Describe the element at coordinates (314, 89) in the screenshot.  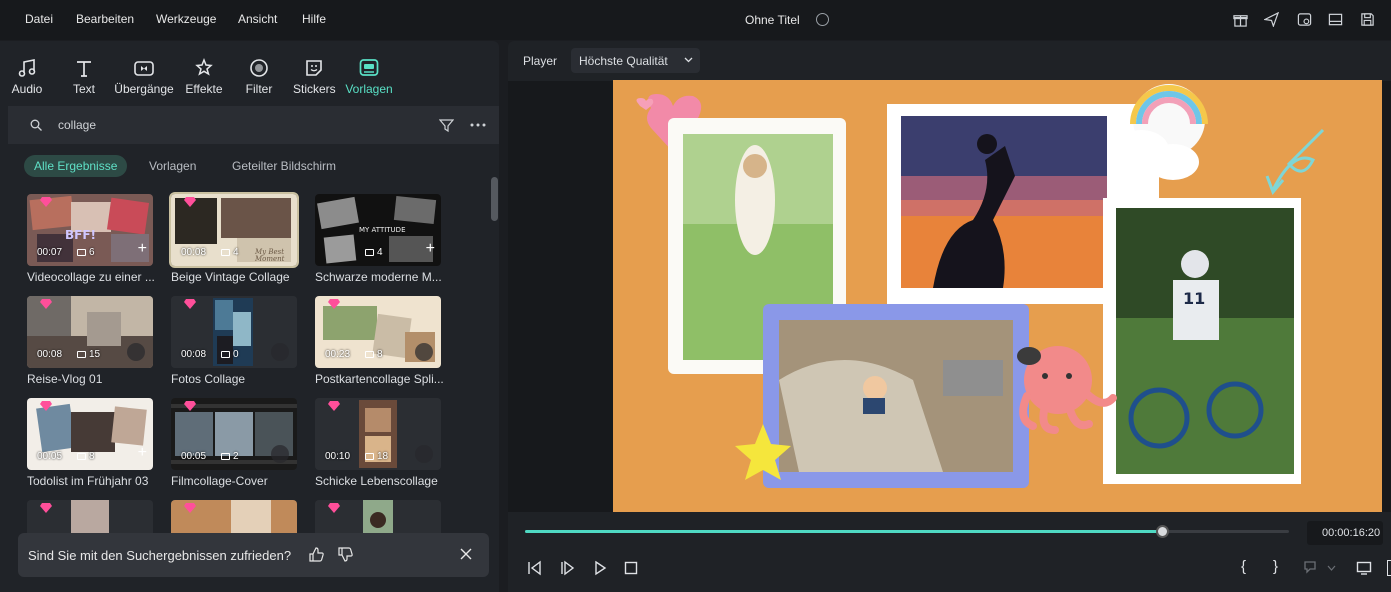
I see `tab-stickers-label: Stickers` at that location.